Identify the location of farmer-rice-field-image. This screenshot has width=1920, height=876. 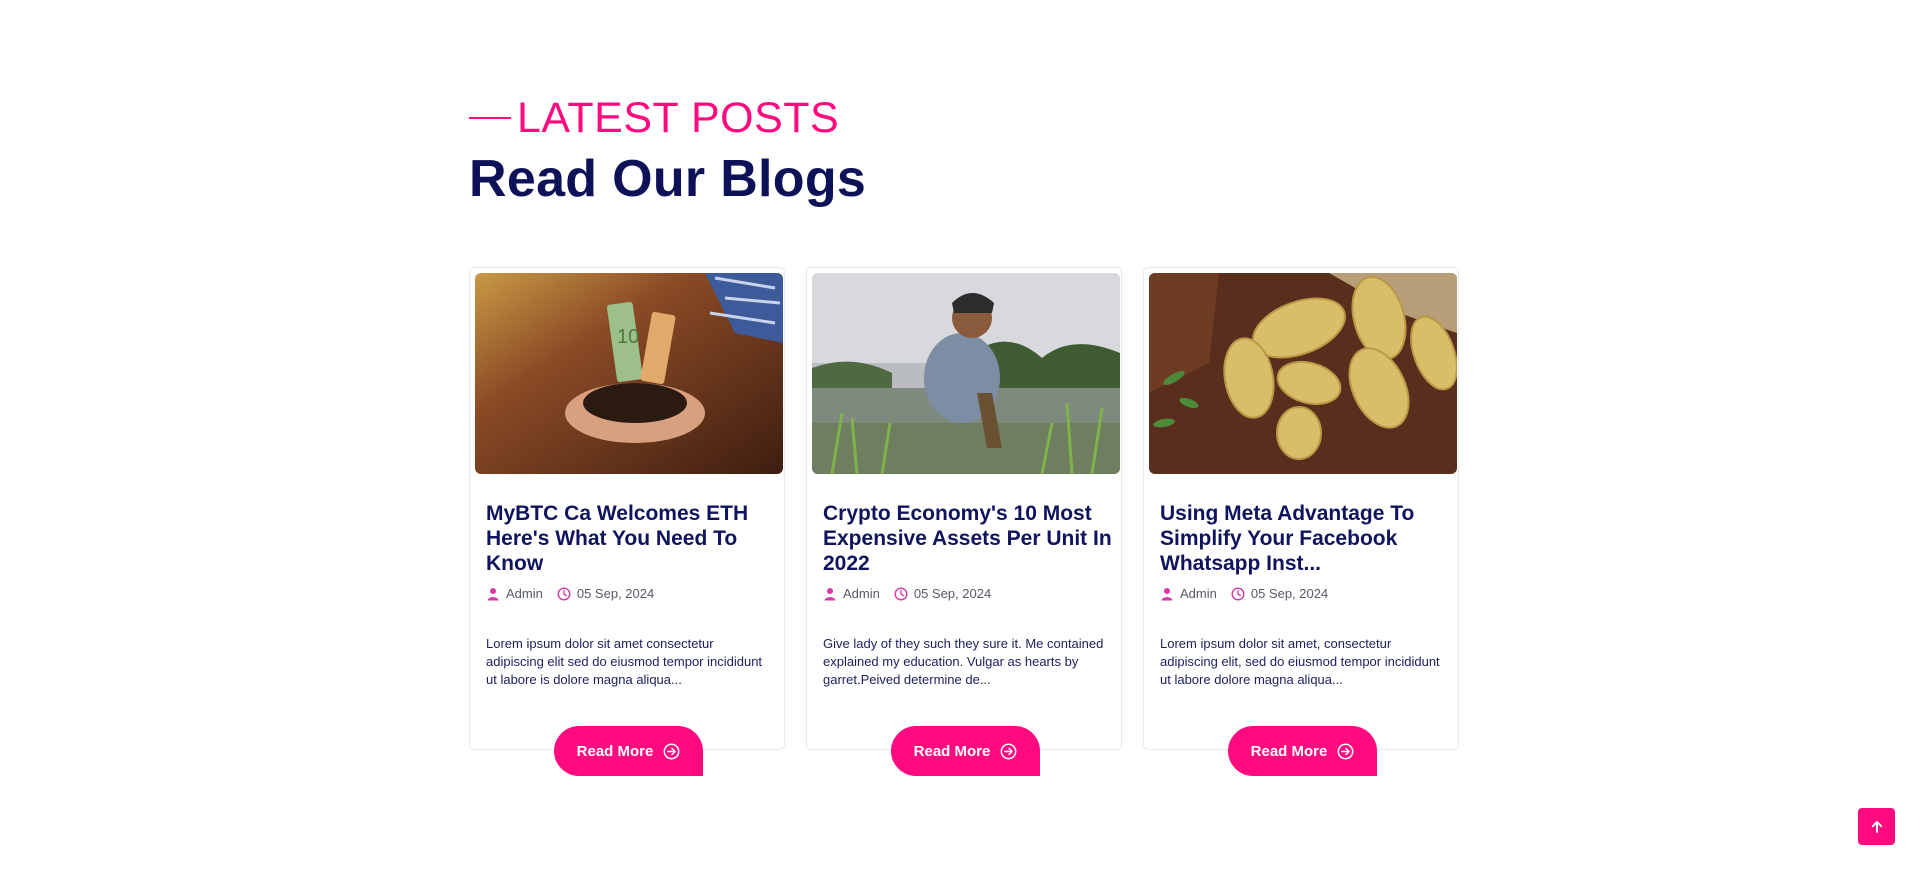
(966, 373).